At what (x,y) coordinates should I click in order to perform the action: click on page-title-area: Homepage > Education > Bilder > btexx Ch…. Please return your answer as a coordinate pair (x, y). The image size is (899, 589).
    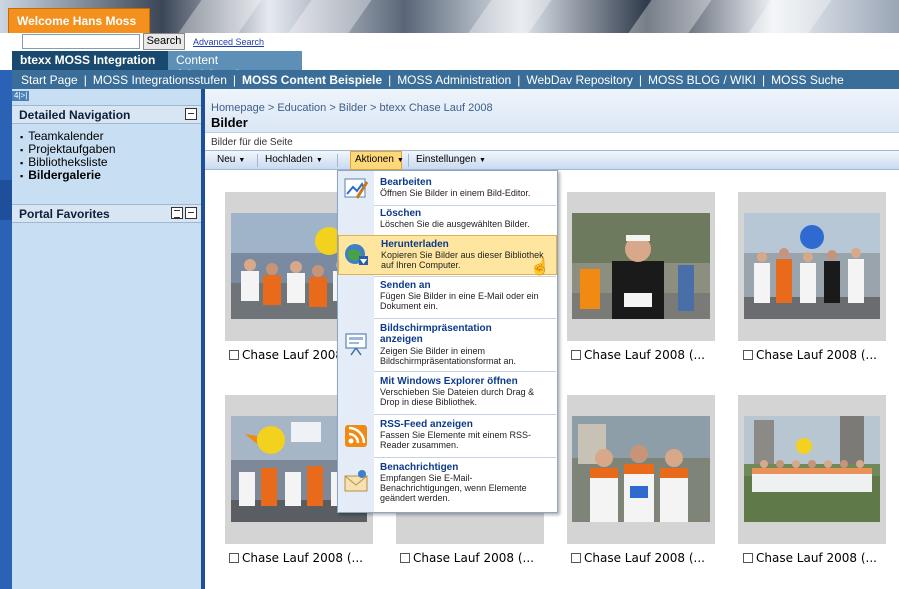
    Looking at the image, I should click on (552, 111).